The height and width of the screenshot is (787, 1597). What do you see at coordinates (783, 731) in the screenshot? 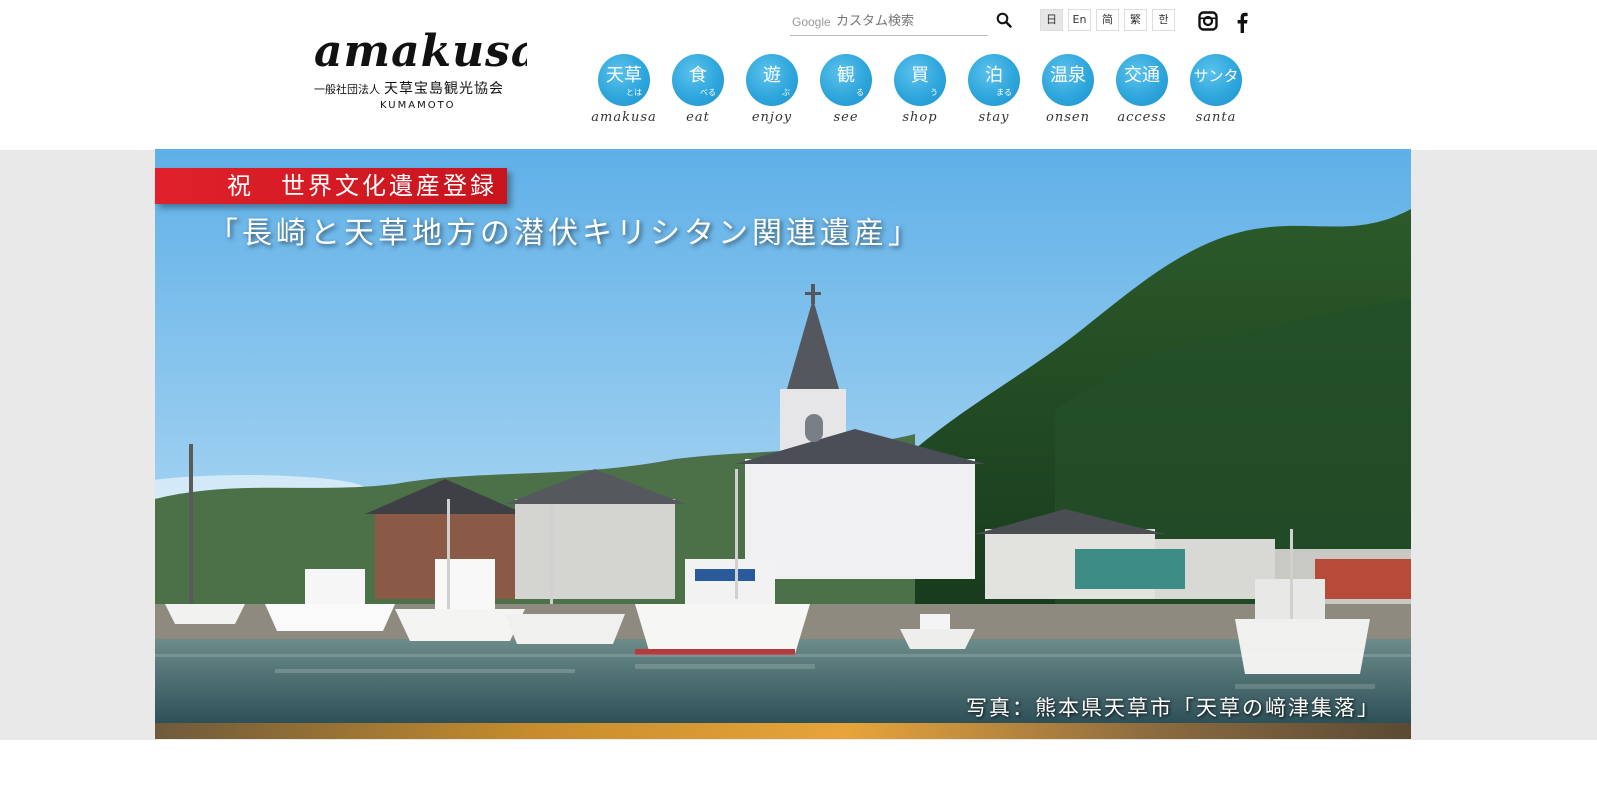
I see `next-slide-preview` at bounding box center [783, 731].